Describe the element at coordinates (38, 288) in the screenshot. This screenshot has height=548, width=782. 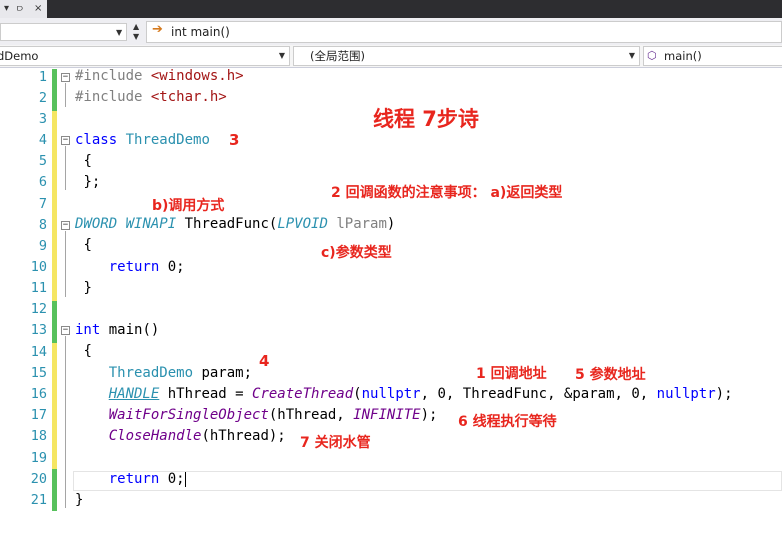
I see `line-number: 11` at that location.